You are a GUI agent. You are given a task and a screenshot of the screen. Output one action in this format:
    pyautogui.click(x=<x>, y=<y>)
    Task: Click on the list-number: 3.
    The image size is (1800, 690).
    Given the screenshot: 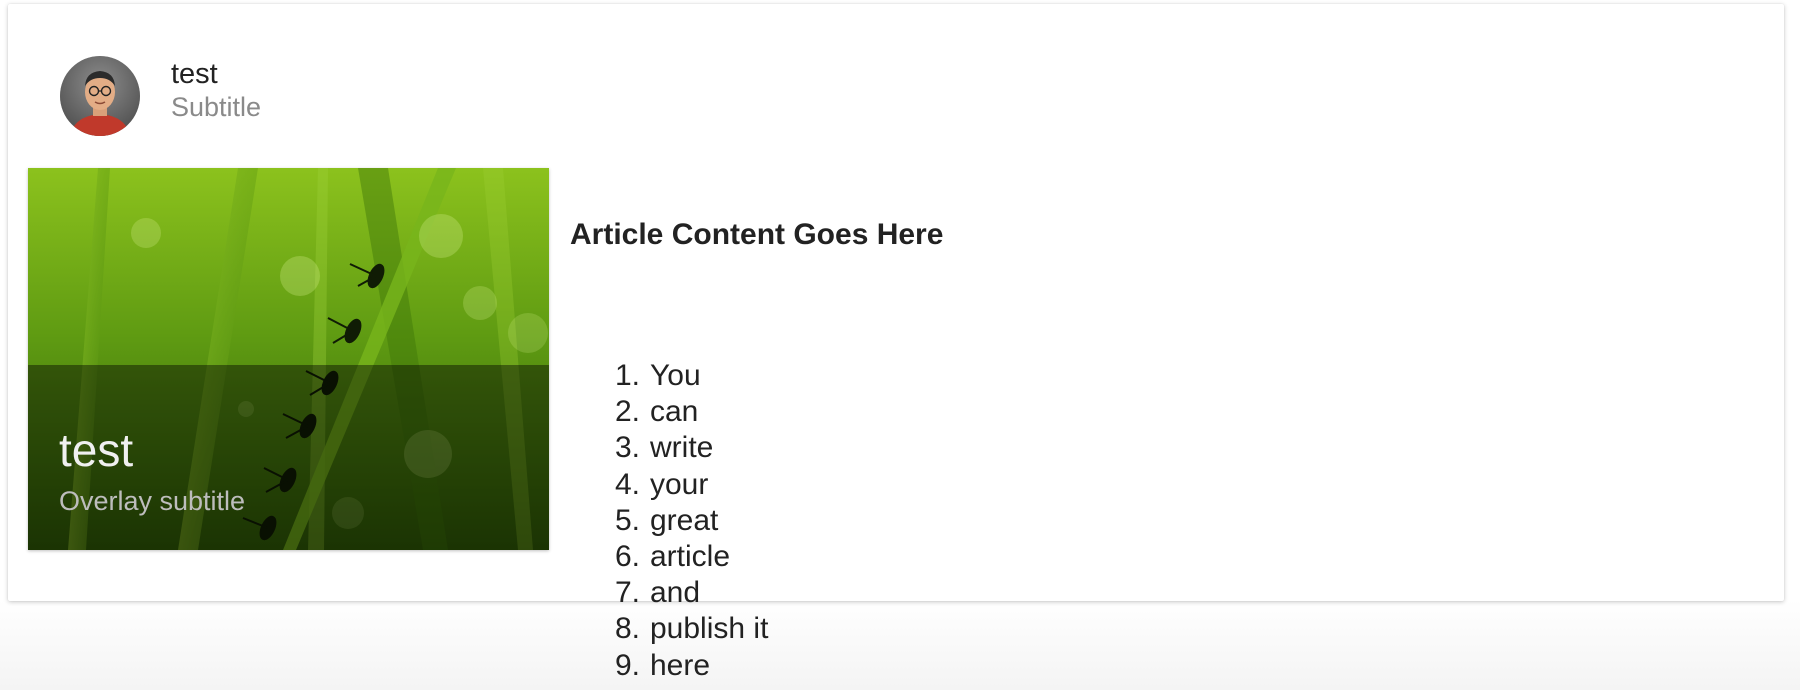 What is the action you would take?
    pyautogui.click(x=627, y=448)
    